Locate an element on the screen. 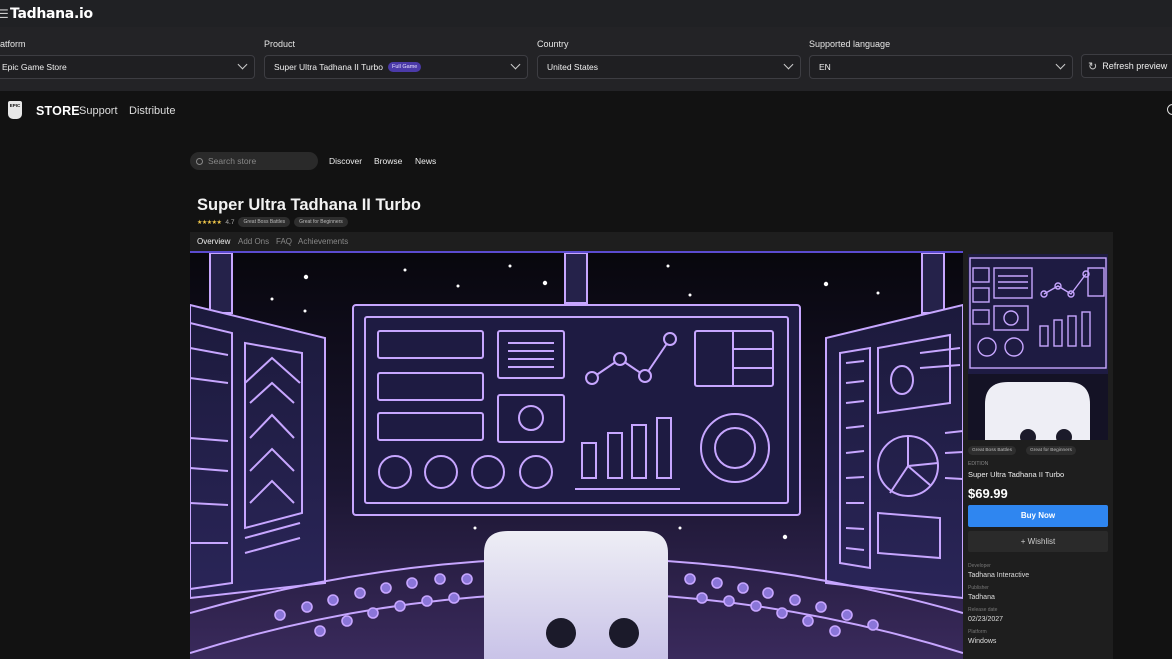 The height and width of the screenshot is (659, 1172). subnav-news: News is located at coordinates (425, 161).